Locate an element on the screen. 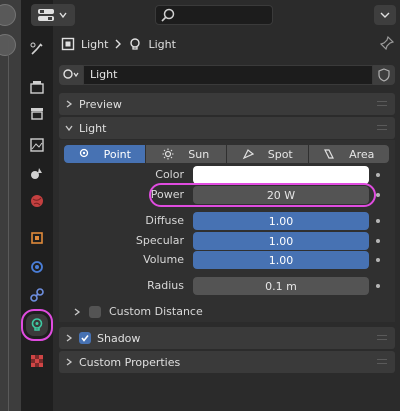 The height and width of the screenshot is (411, 400). panel-title-preview: Preview is located at coordinates (100, 104).